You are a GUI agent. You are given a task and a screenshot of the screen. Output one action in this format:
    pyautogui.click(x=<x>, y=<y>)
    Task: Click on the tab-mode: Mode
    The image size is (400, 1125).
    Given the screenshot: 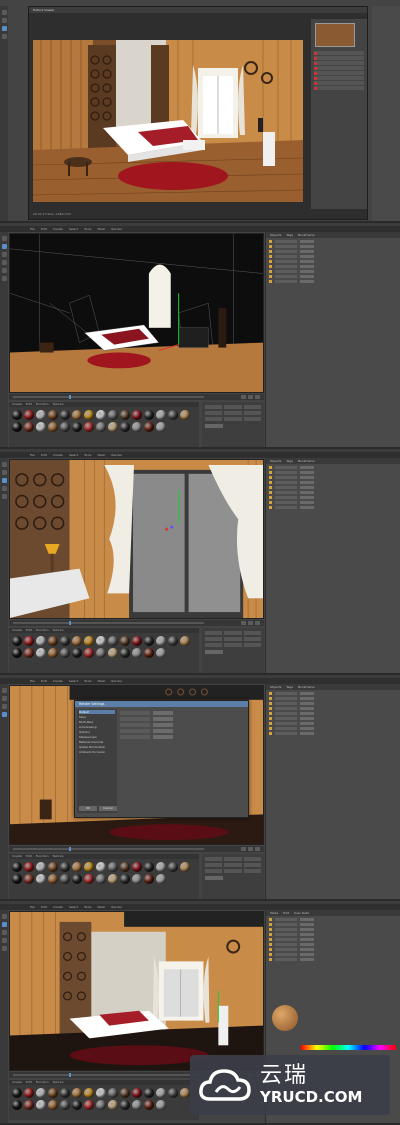 What is the action you would take?
    pyautogui.click(x=274, y=913)
    